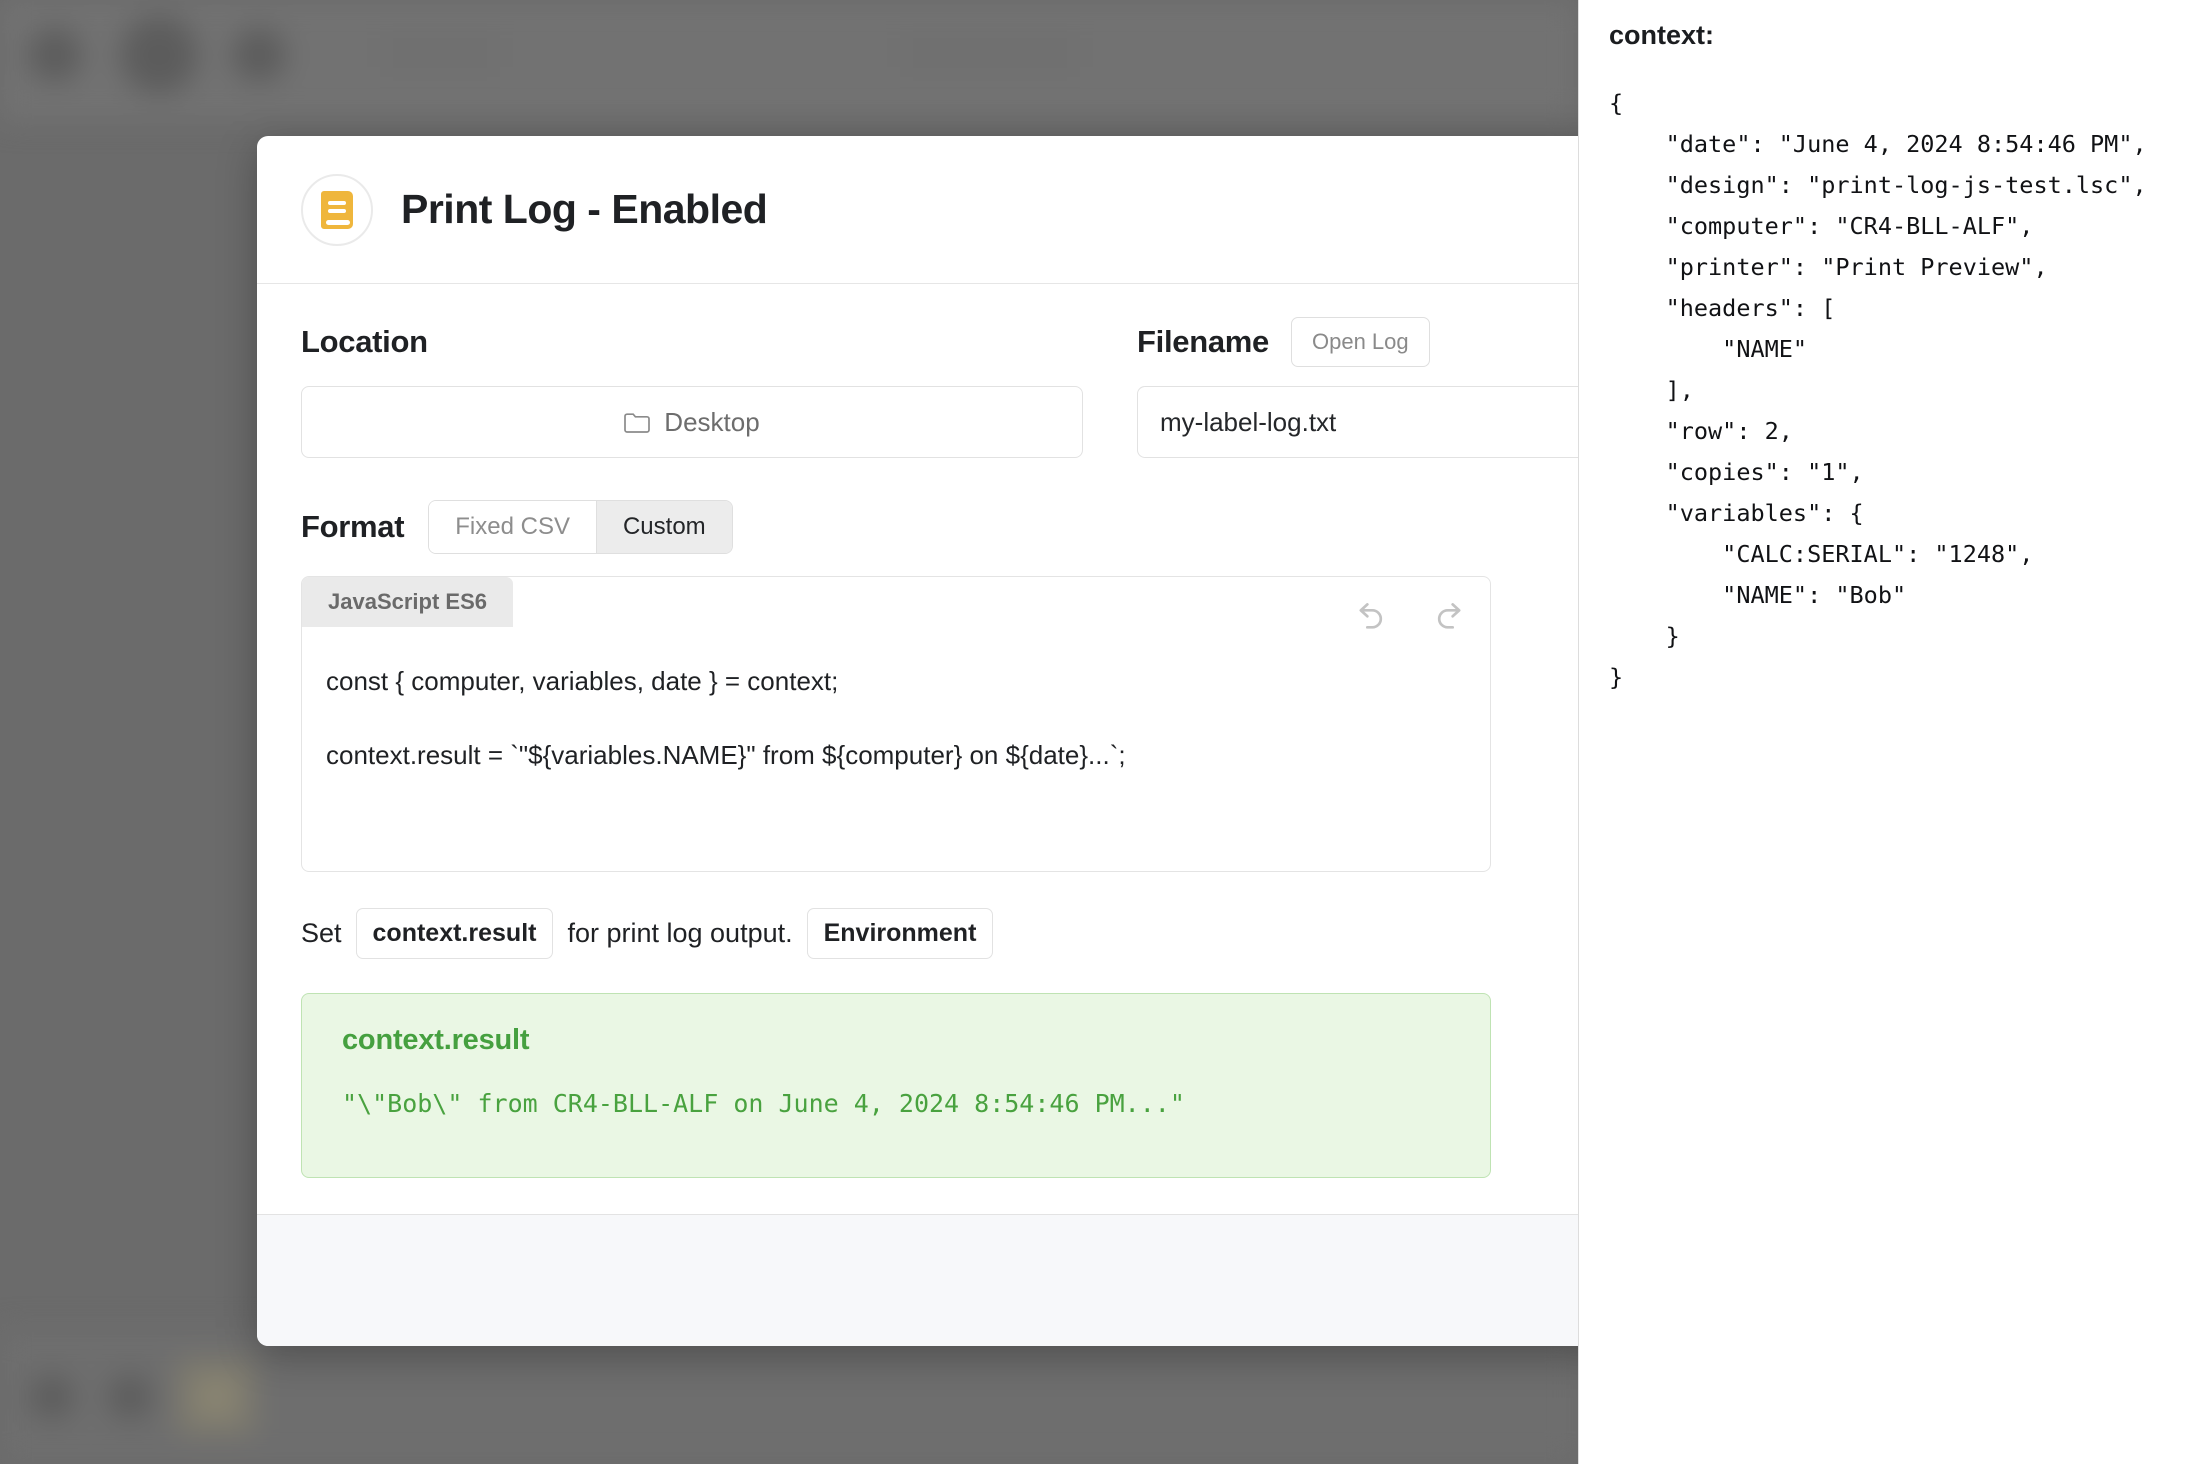 The width and height of the screenshot is (2204, 1464). What do you see at coordinates (900, 933) in the screenshot?
I see `environment-chip: Environment` at bounding box center [900, 933].